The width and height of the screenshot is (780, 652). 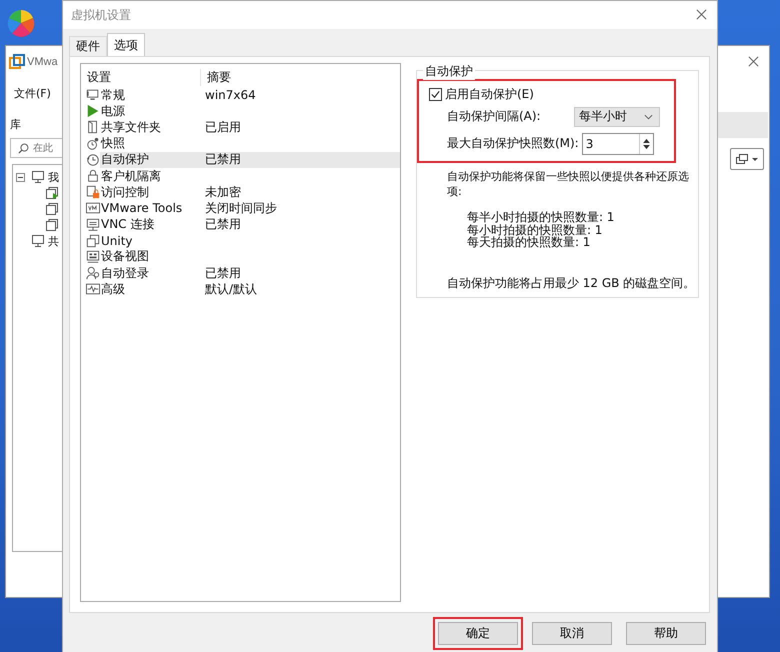 What do you see at coordinates (535, 230) in the screenshot?
I see `snapshot-count-text: 每小时拍摄的快照数量: 1` at bounding box center [535, 230].